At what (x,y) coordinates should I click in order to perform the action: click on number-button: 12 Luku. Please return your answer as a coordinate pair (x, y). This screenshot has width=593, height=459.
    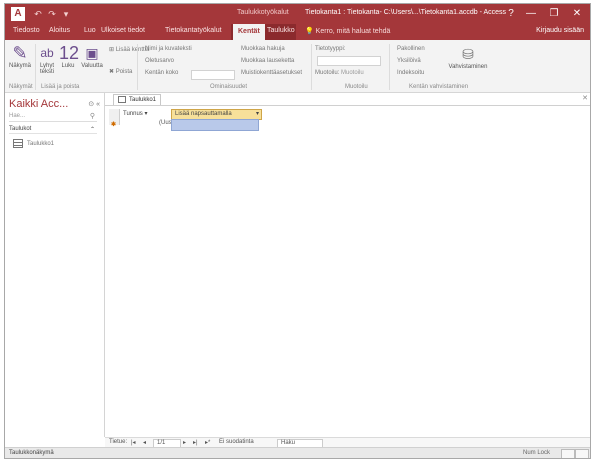
    Looking at the image, I should click on (69, 56).